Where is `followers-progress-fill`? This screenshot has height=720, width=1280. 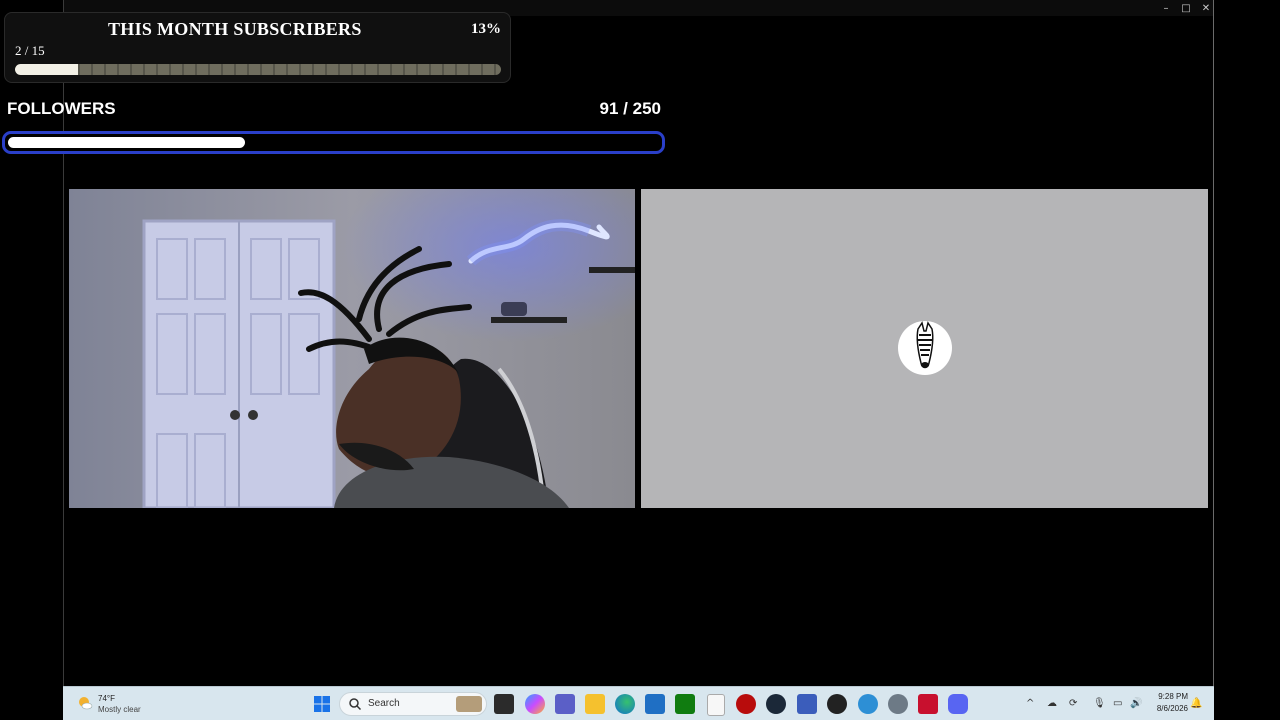 followers-progress-fill is located at coordinates (126, 142).